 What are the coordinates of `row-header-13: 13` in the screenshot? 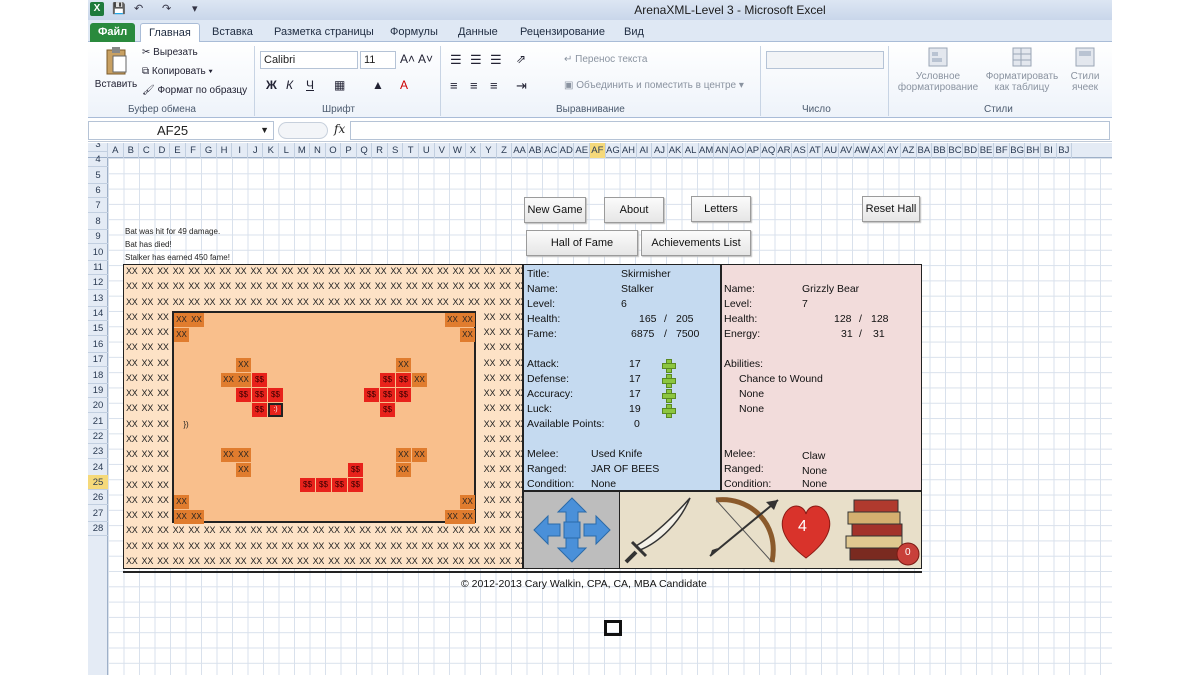 It's located at (98, 299).